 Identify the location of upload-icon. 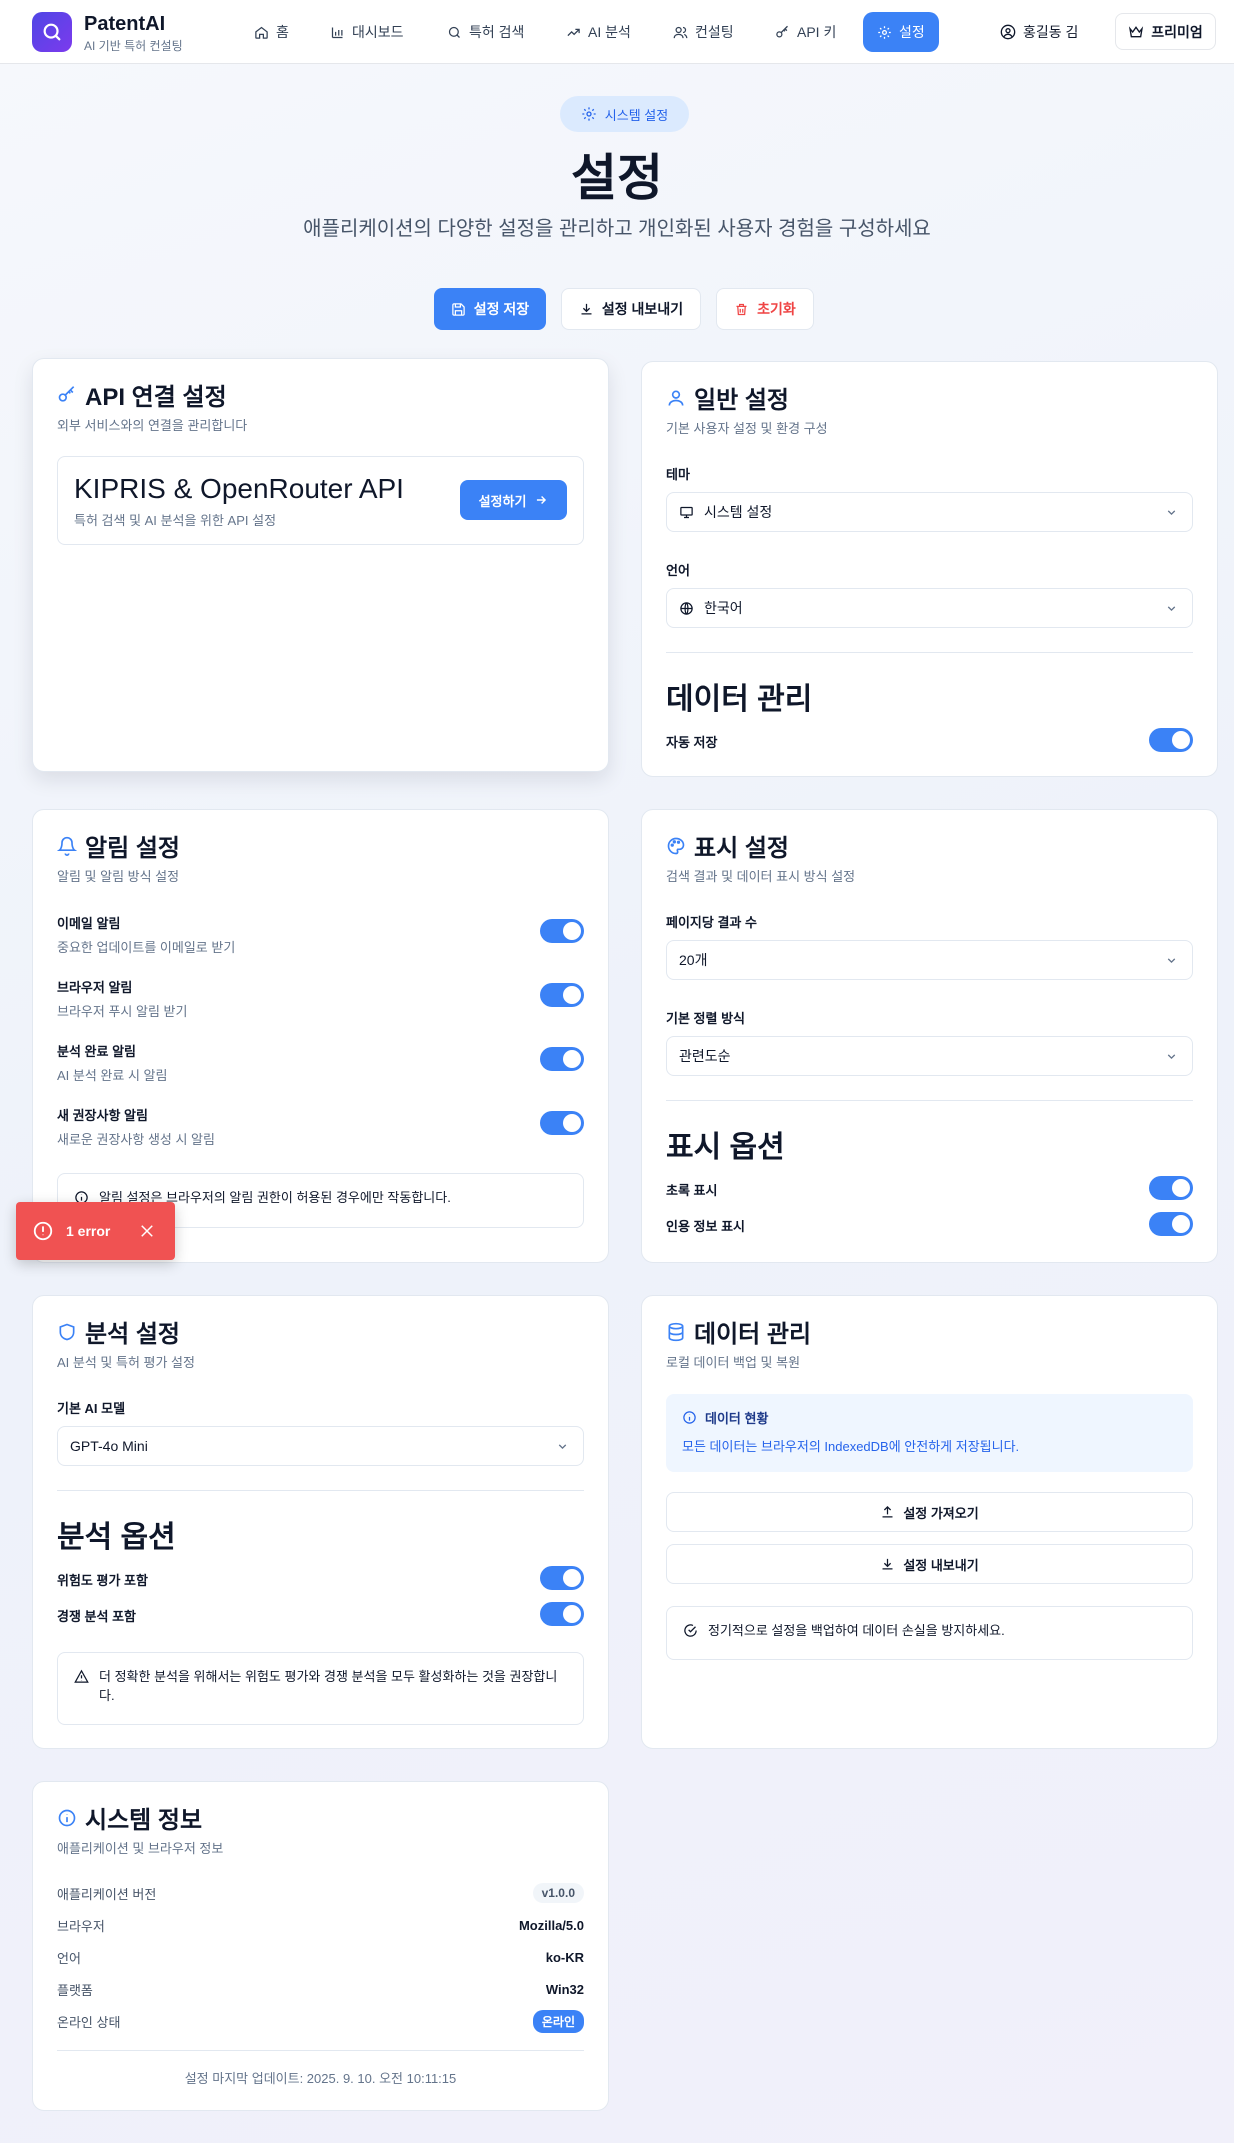
(887, 1511).